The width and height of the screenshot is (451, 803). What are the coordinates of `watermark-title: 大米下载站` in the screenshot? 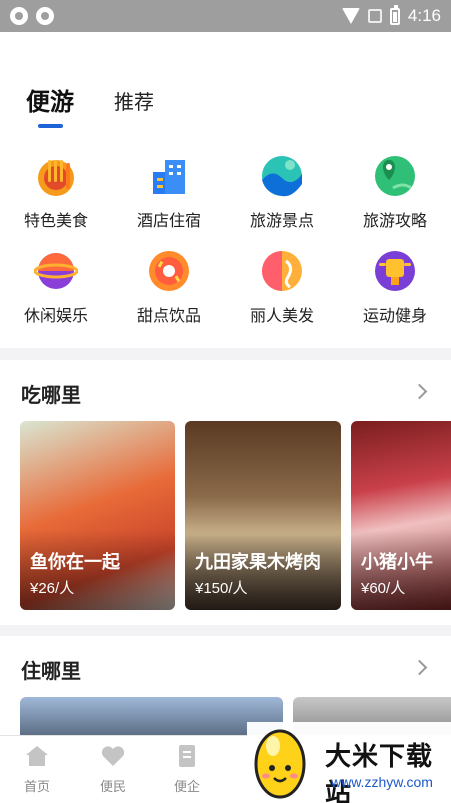 It's located at (379, 772).